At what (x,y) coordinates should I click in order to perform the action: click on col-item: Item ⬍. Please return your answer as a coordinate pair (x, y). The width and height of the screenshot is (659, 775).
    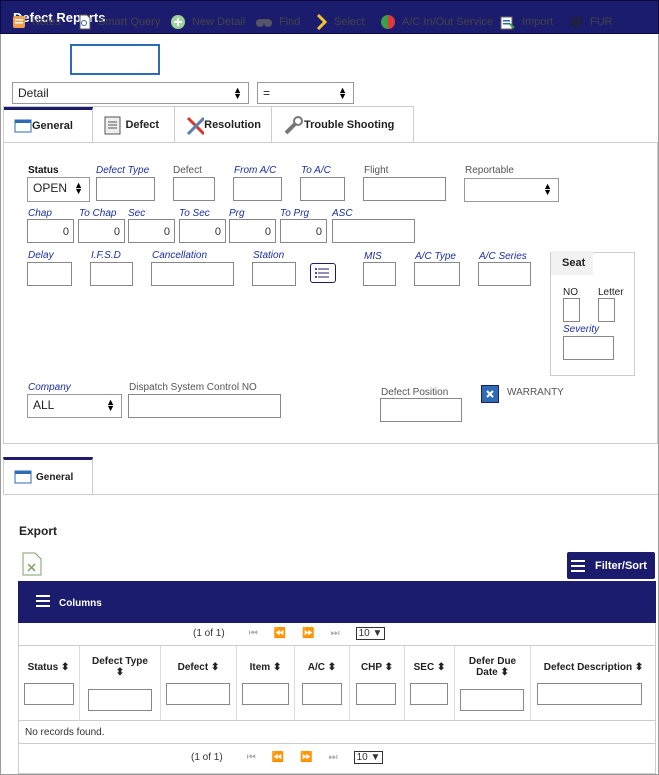
    Looking at the image, I should click on (266, 683).